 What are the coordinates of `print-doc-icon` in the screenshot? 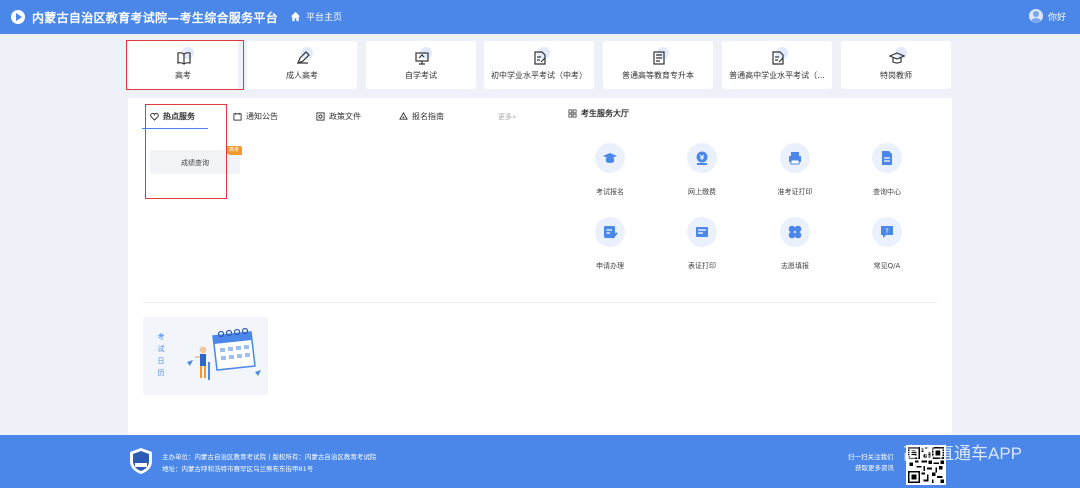 It's located at (702, 232).